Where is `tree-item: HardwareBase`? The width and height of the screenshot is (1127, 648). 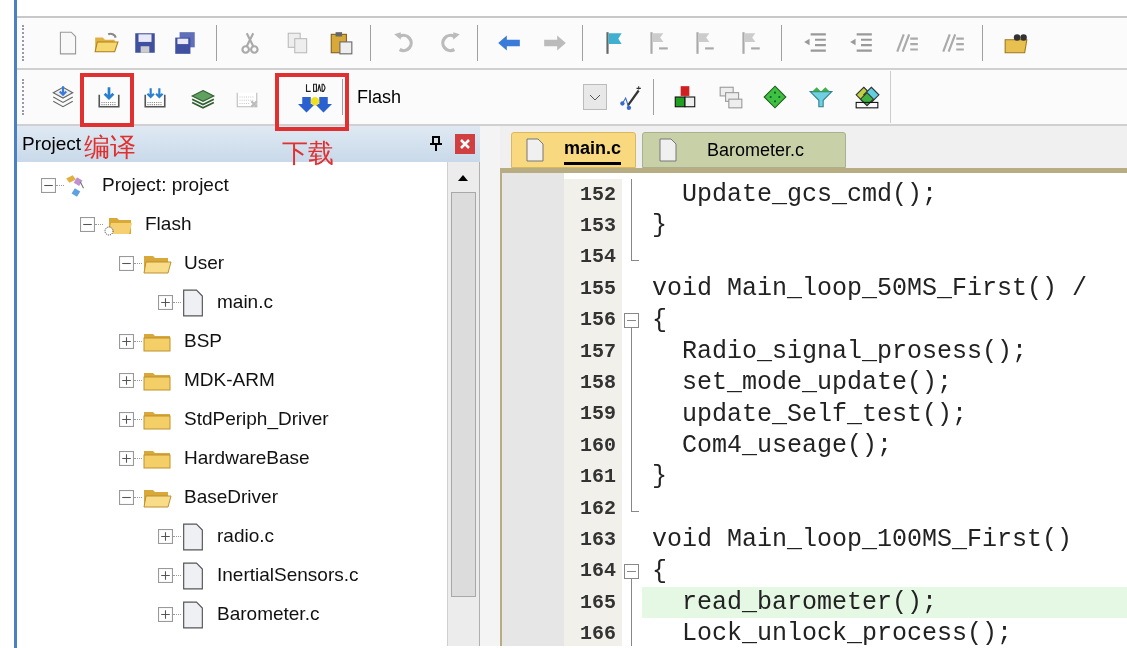
tree-item: HardwareBase is located at coordinates (247, 458).